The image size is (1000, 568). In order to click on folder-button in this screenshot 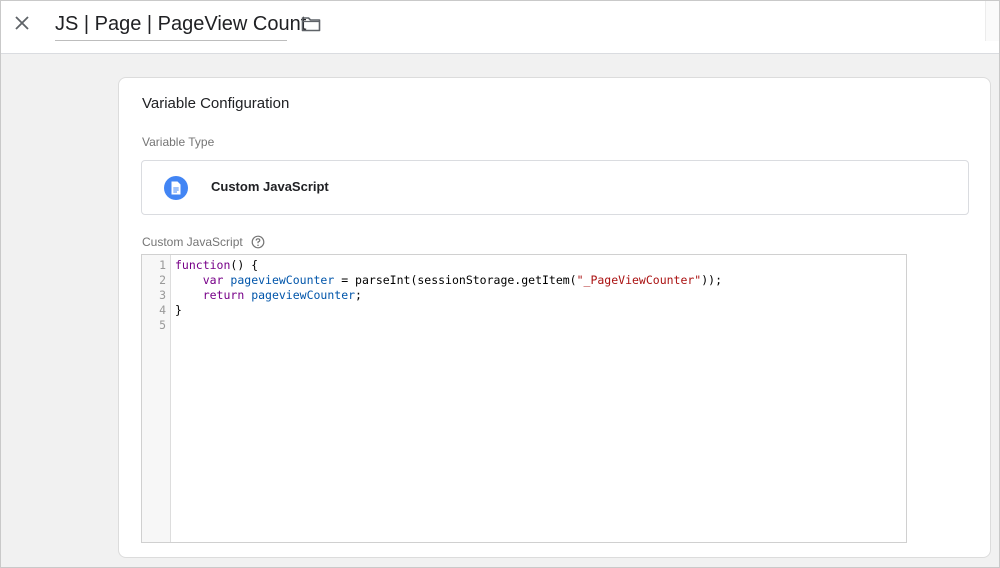, I will do `click(311, 24)`.